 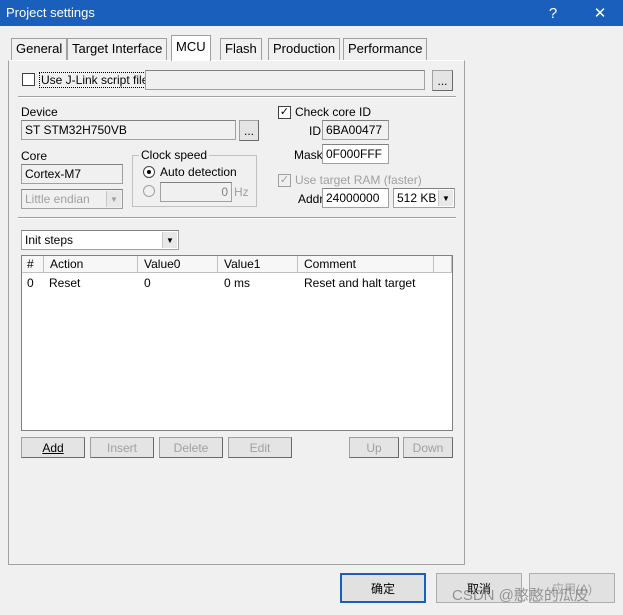 What do you see at coordinates (315, 131) in the screenshot?
I see `core-id-label: ID` at bounding box center [315, 131].